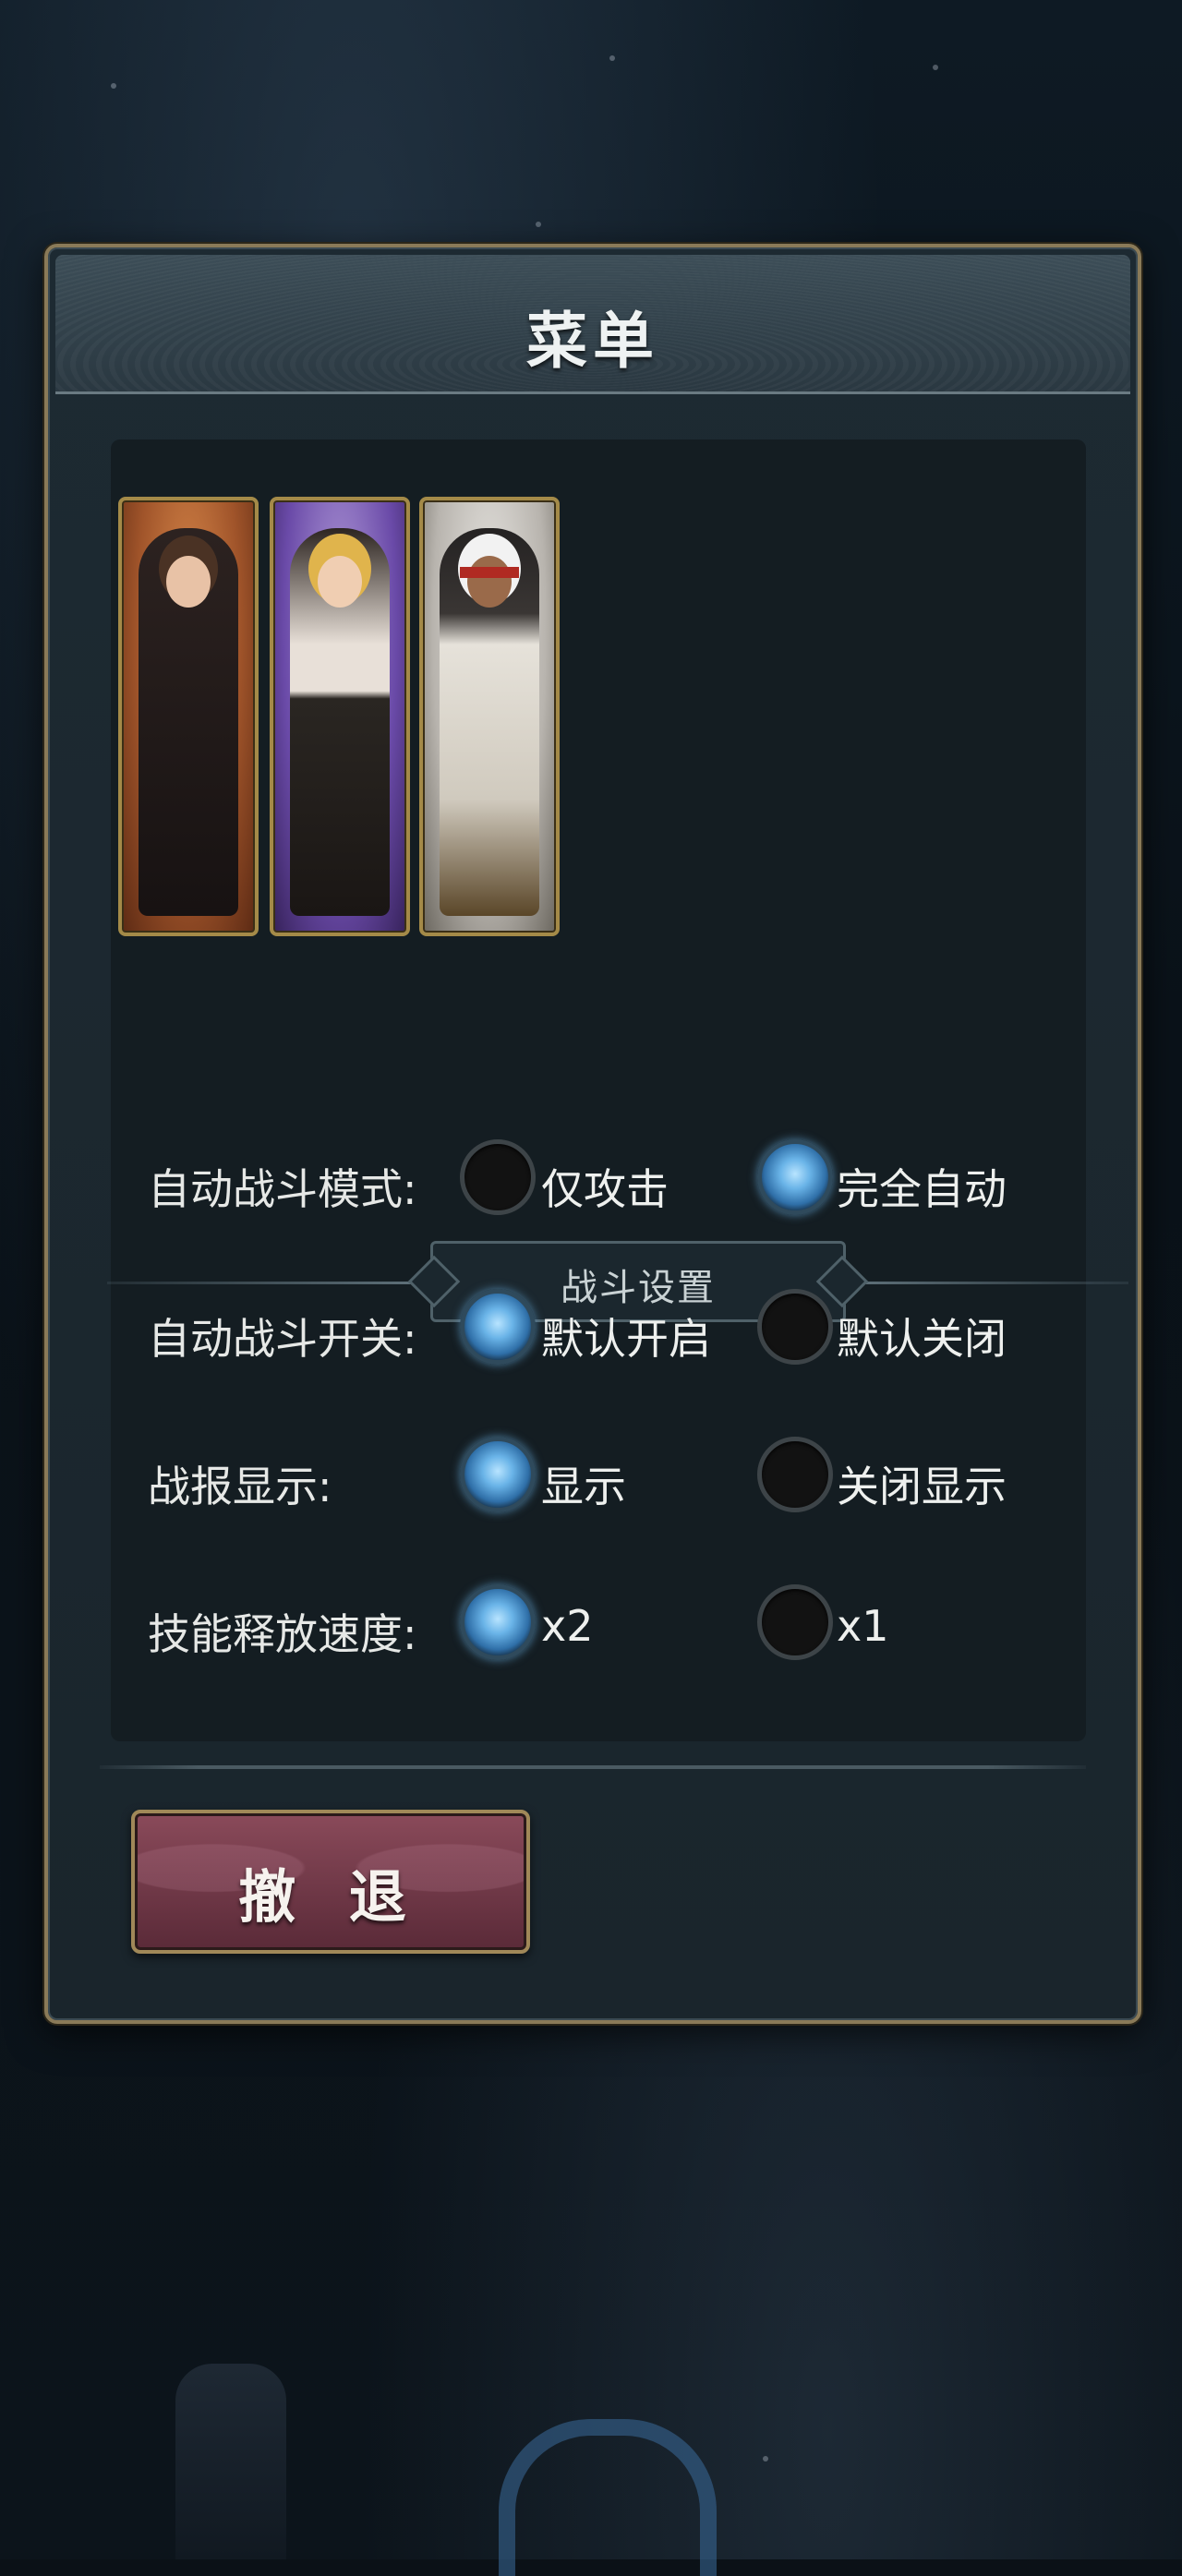 The height and width of the screenshot is (2576, 1182). I want to click on radio-speed-x2, so click(498, 1622).